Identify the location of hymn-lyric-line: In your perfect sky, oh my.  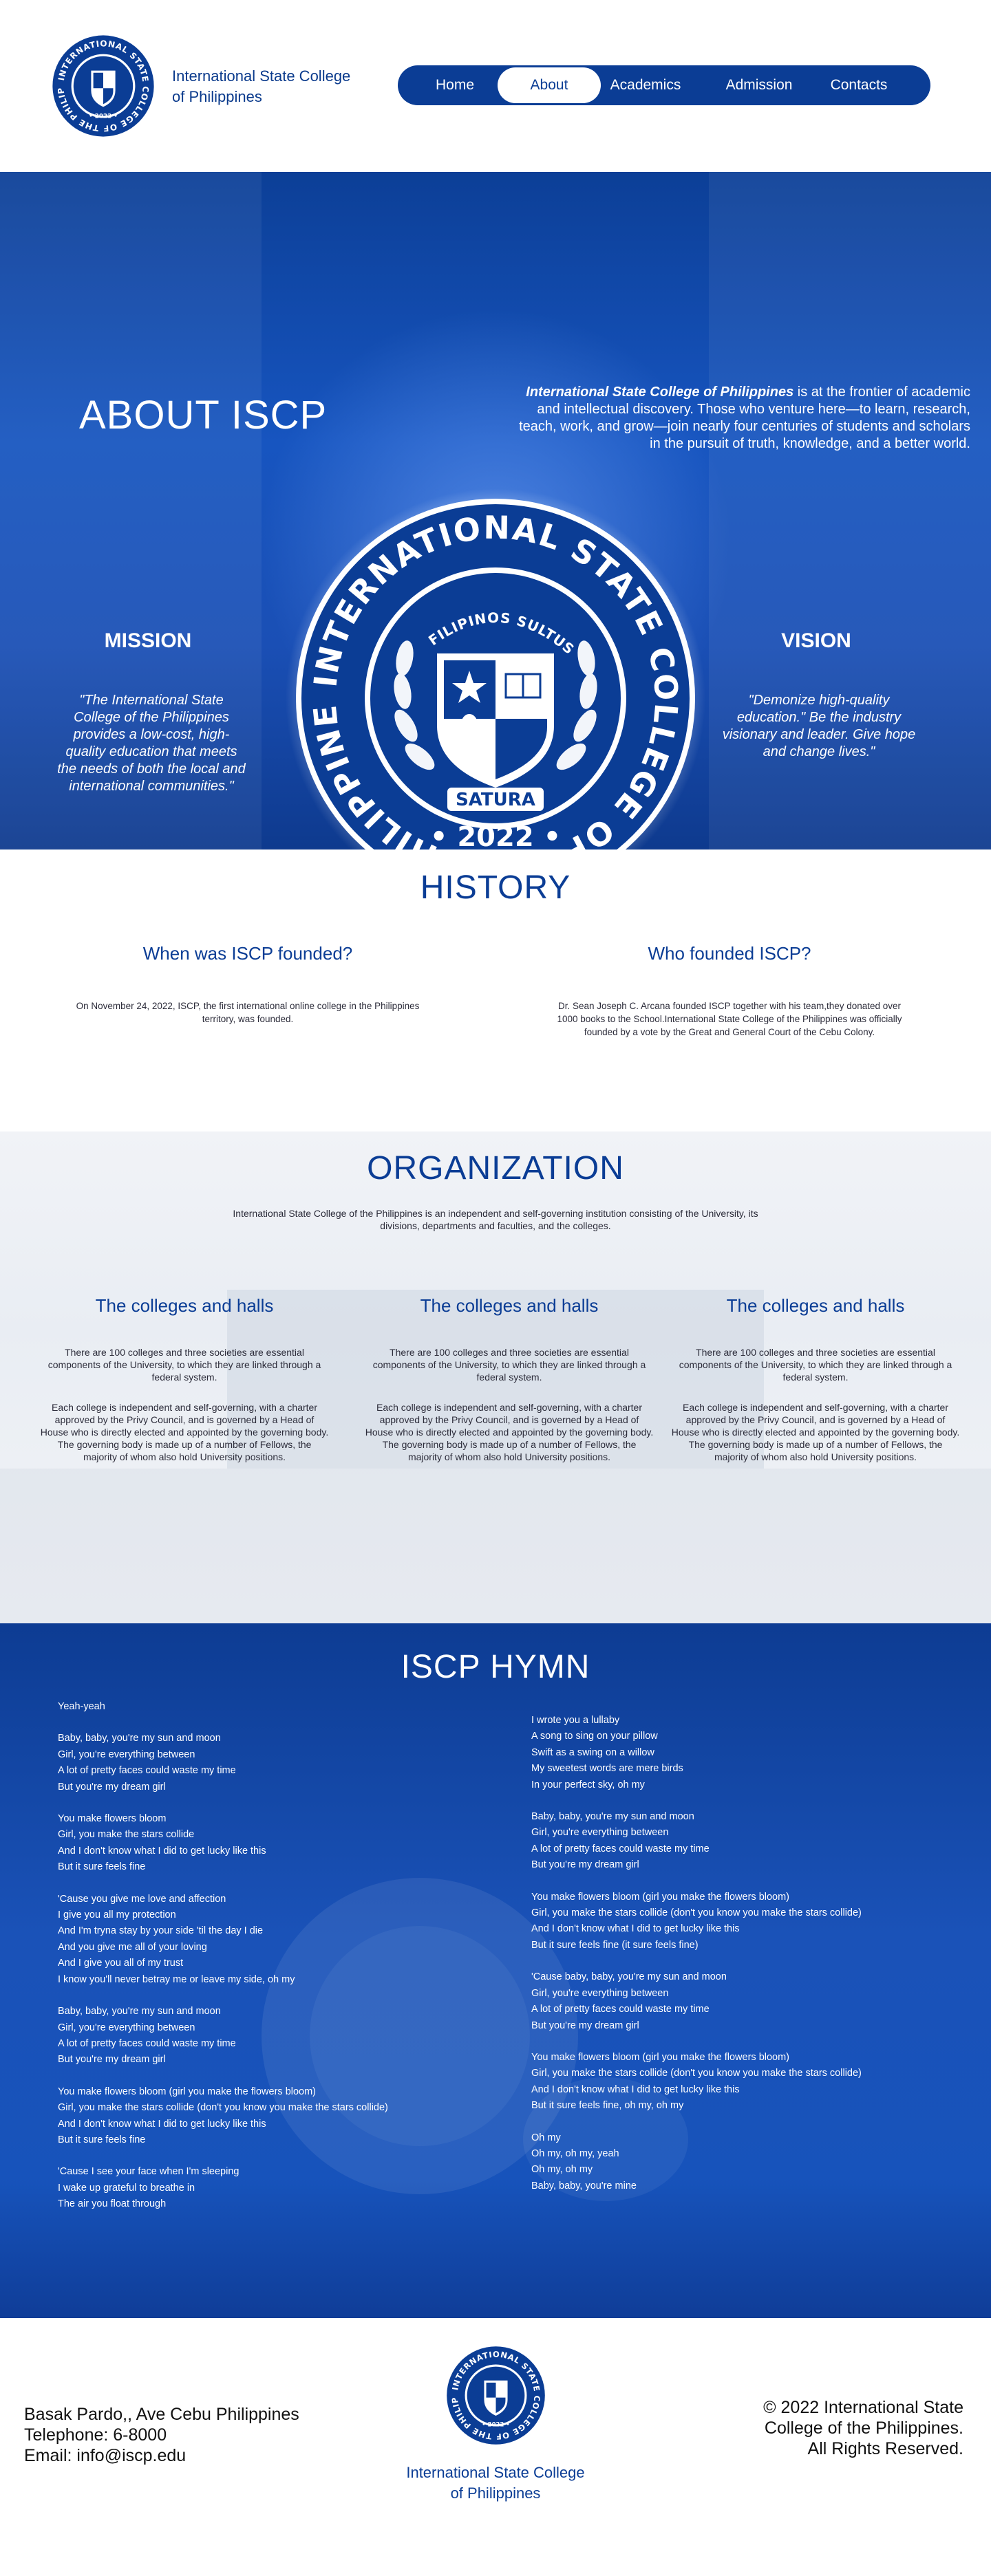
(588, 1784).